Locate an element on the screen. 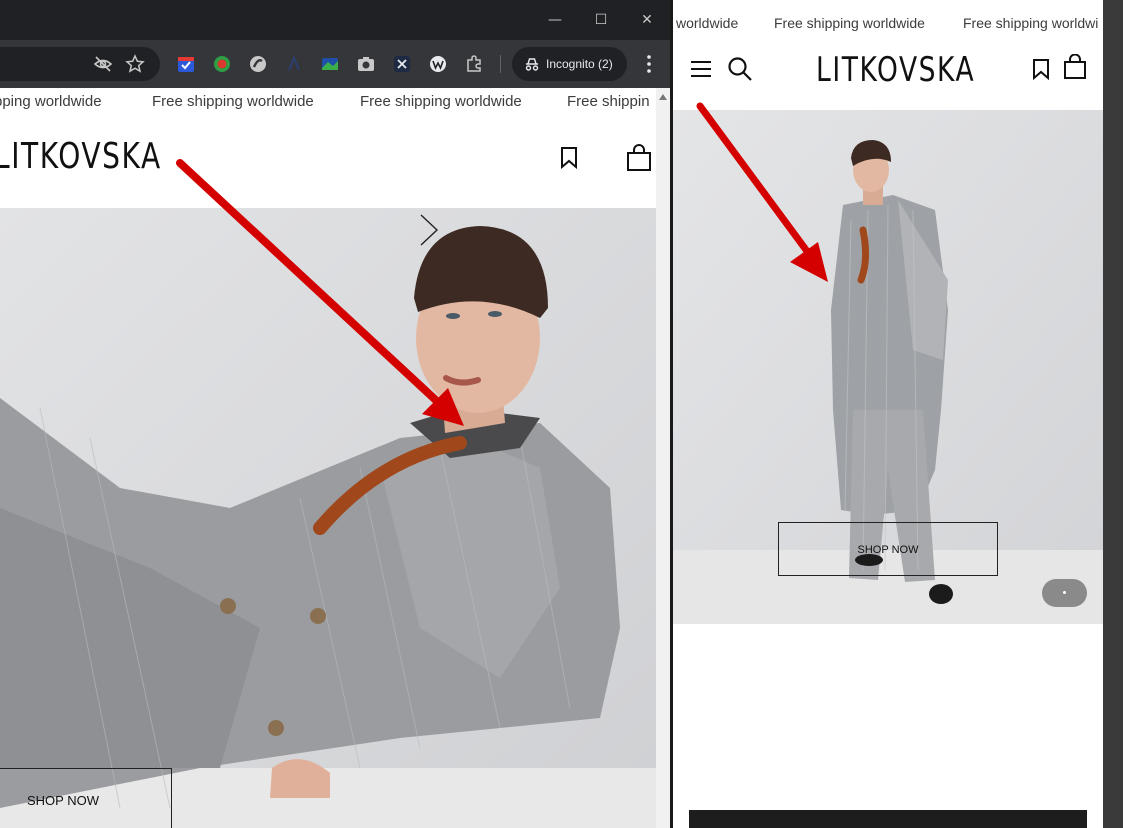 This screenshot has width=1123, height=828. announcement-text: Free shippin is located at coordinates (608, 101).